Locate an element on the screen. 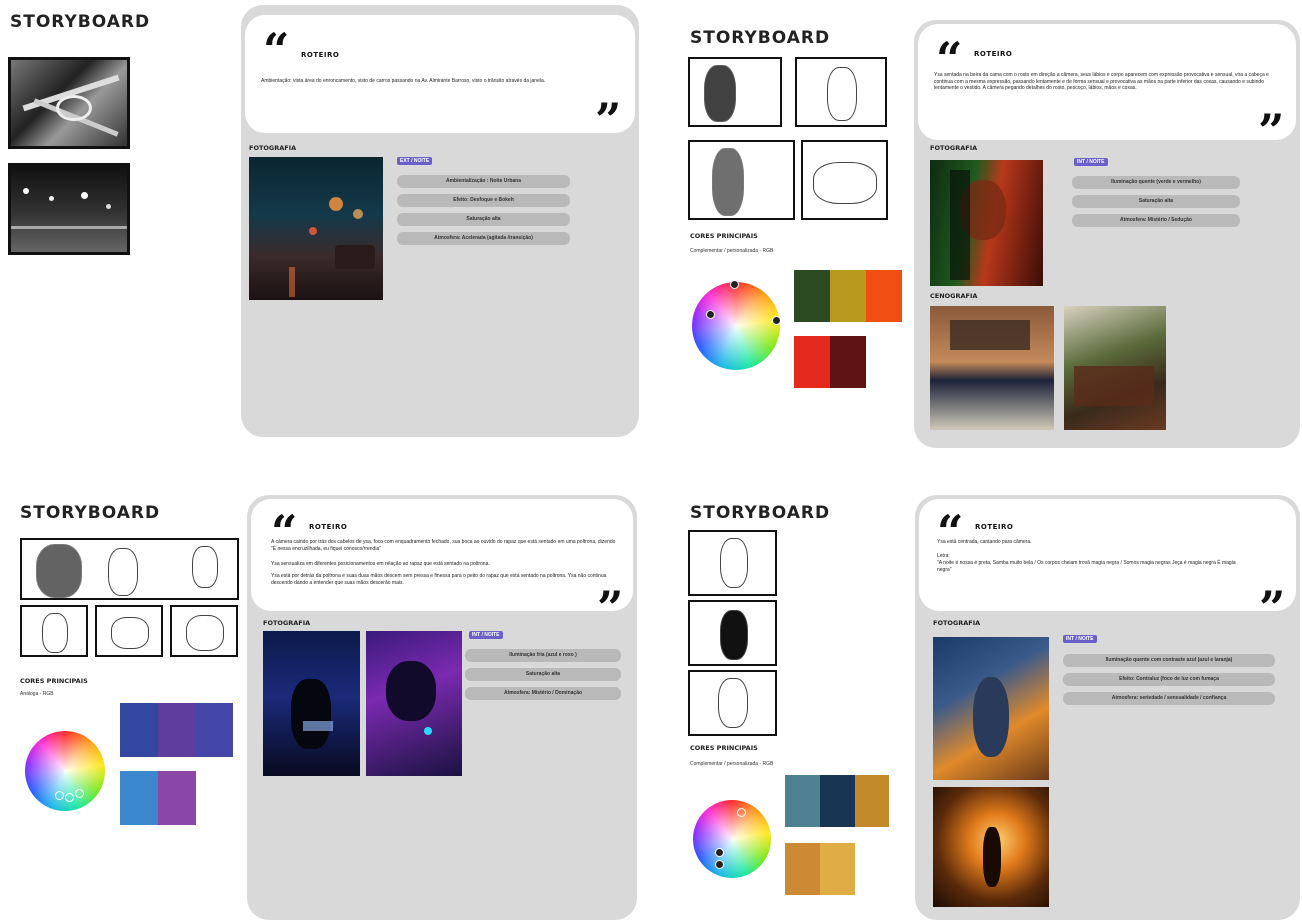 The image size is (1302, 922). attribute-pill: Iluminação quente (verde e vermelho) is located at coordinates (1156, 182).